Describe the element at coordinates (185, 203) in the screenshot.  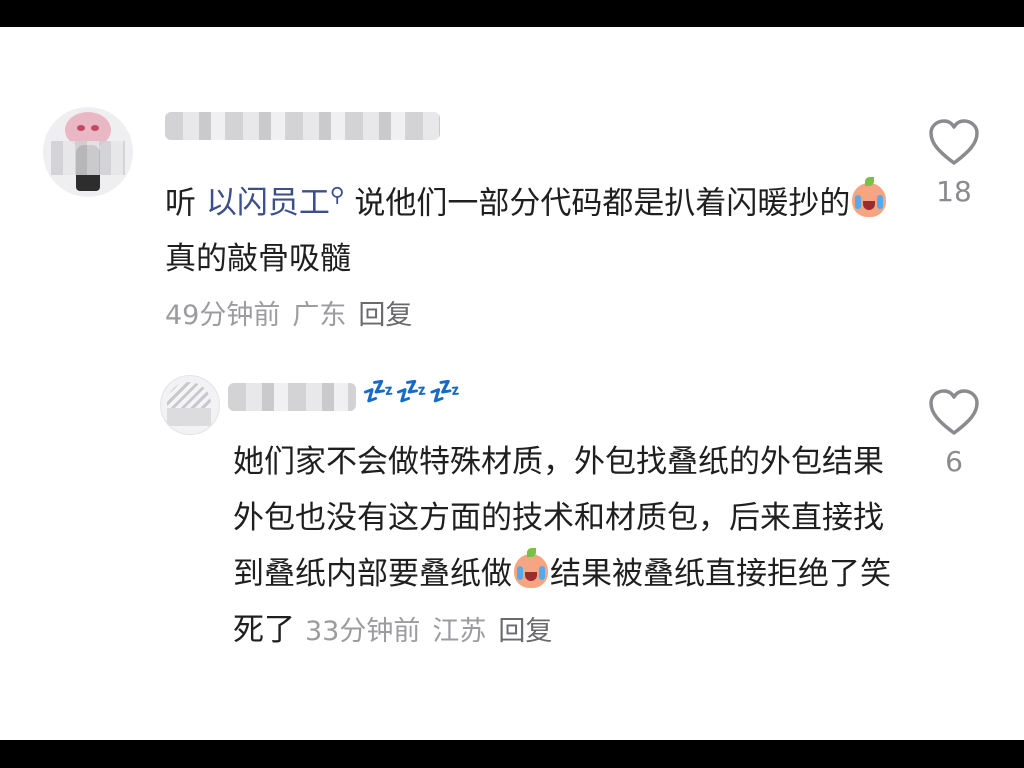
I see `comment-text-part: 听` at that location.